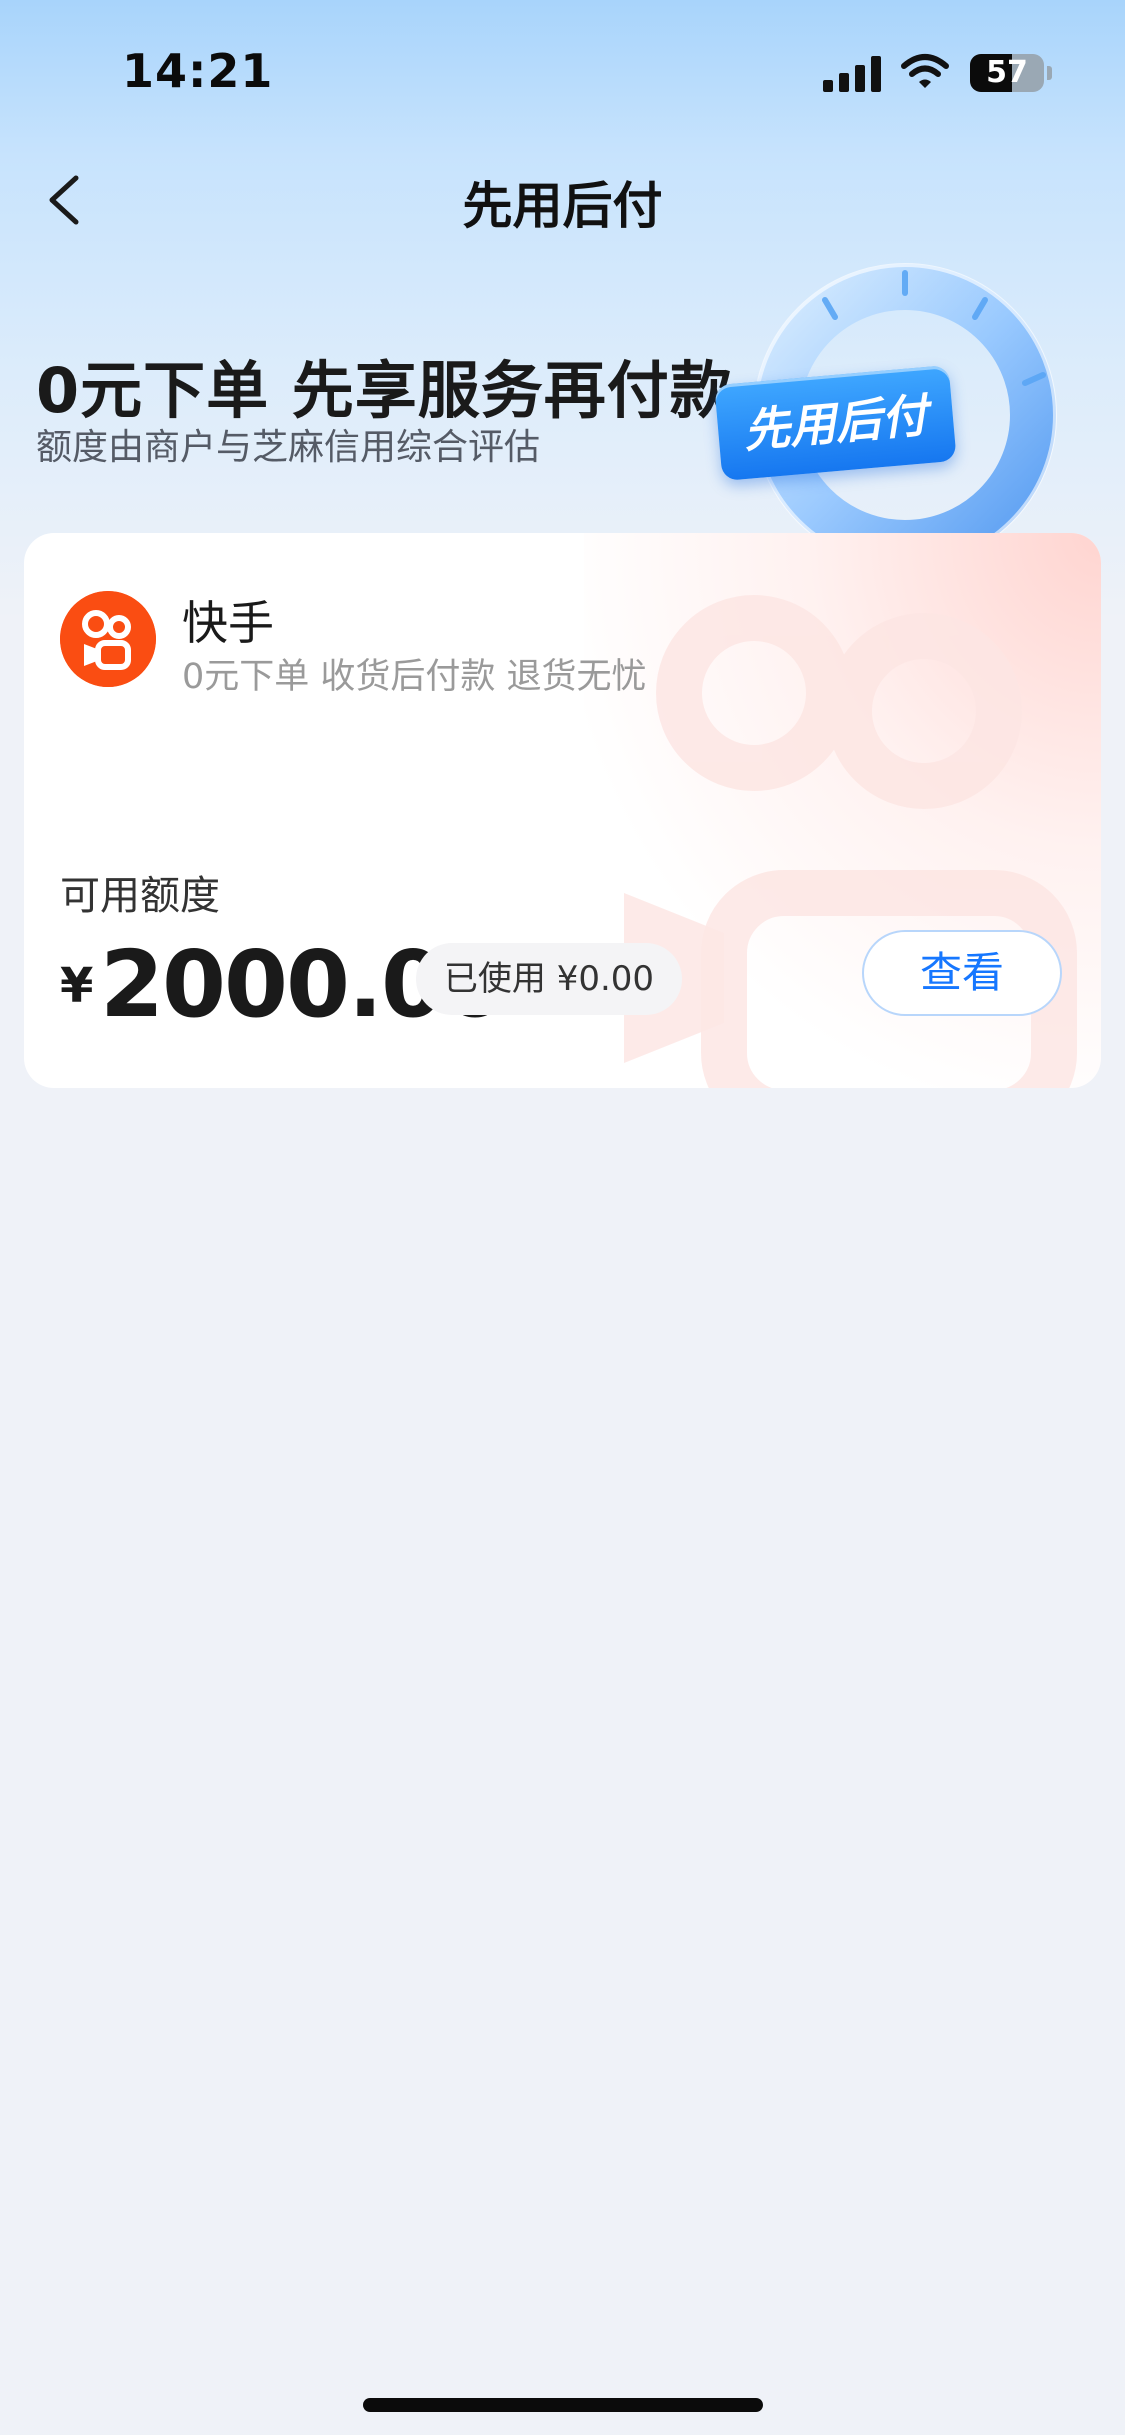 The width and height of the screenshot is (1125, 2435). Describe the element at coordinates (198, 71) in the screenshot. I see `status-time: 14:21` at that location.